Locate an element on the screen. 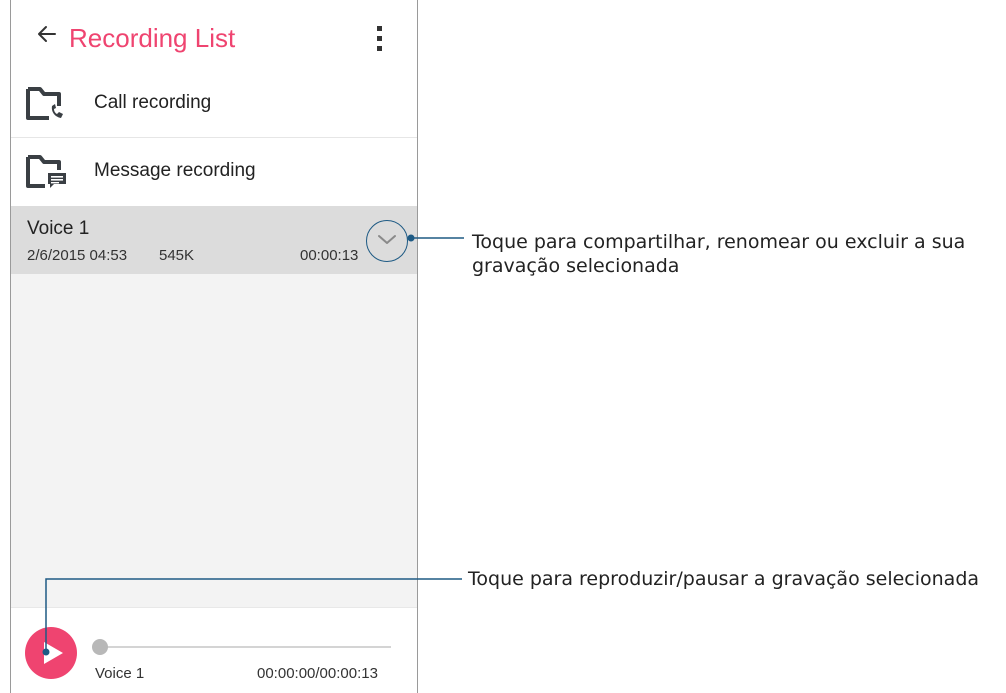 Image resolution: width=1006 pixels, height=693 pixels. callout-dot-play is located at coordinates (46, 652).